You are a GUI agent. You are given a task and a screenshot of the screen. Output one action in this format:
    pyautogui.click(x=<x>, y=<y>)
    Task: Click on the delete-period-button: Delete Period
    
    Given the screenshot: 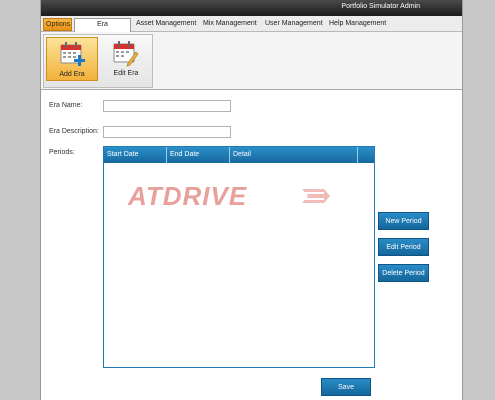 What is the action you would take?
    pyautogui.click(x=403, y=273)
    